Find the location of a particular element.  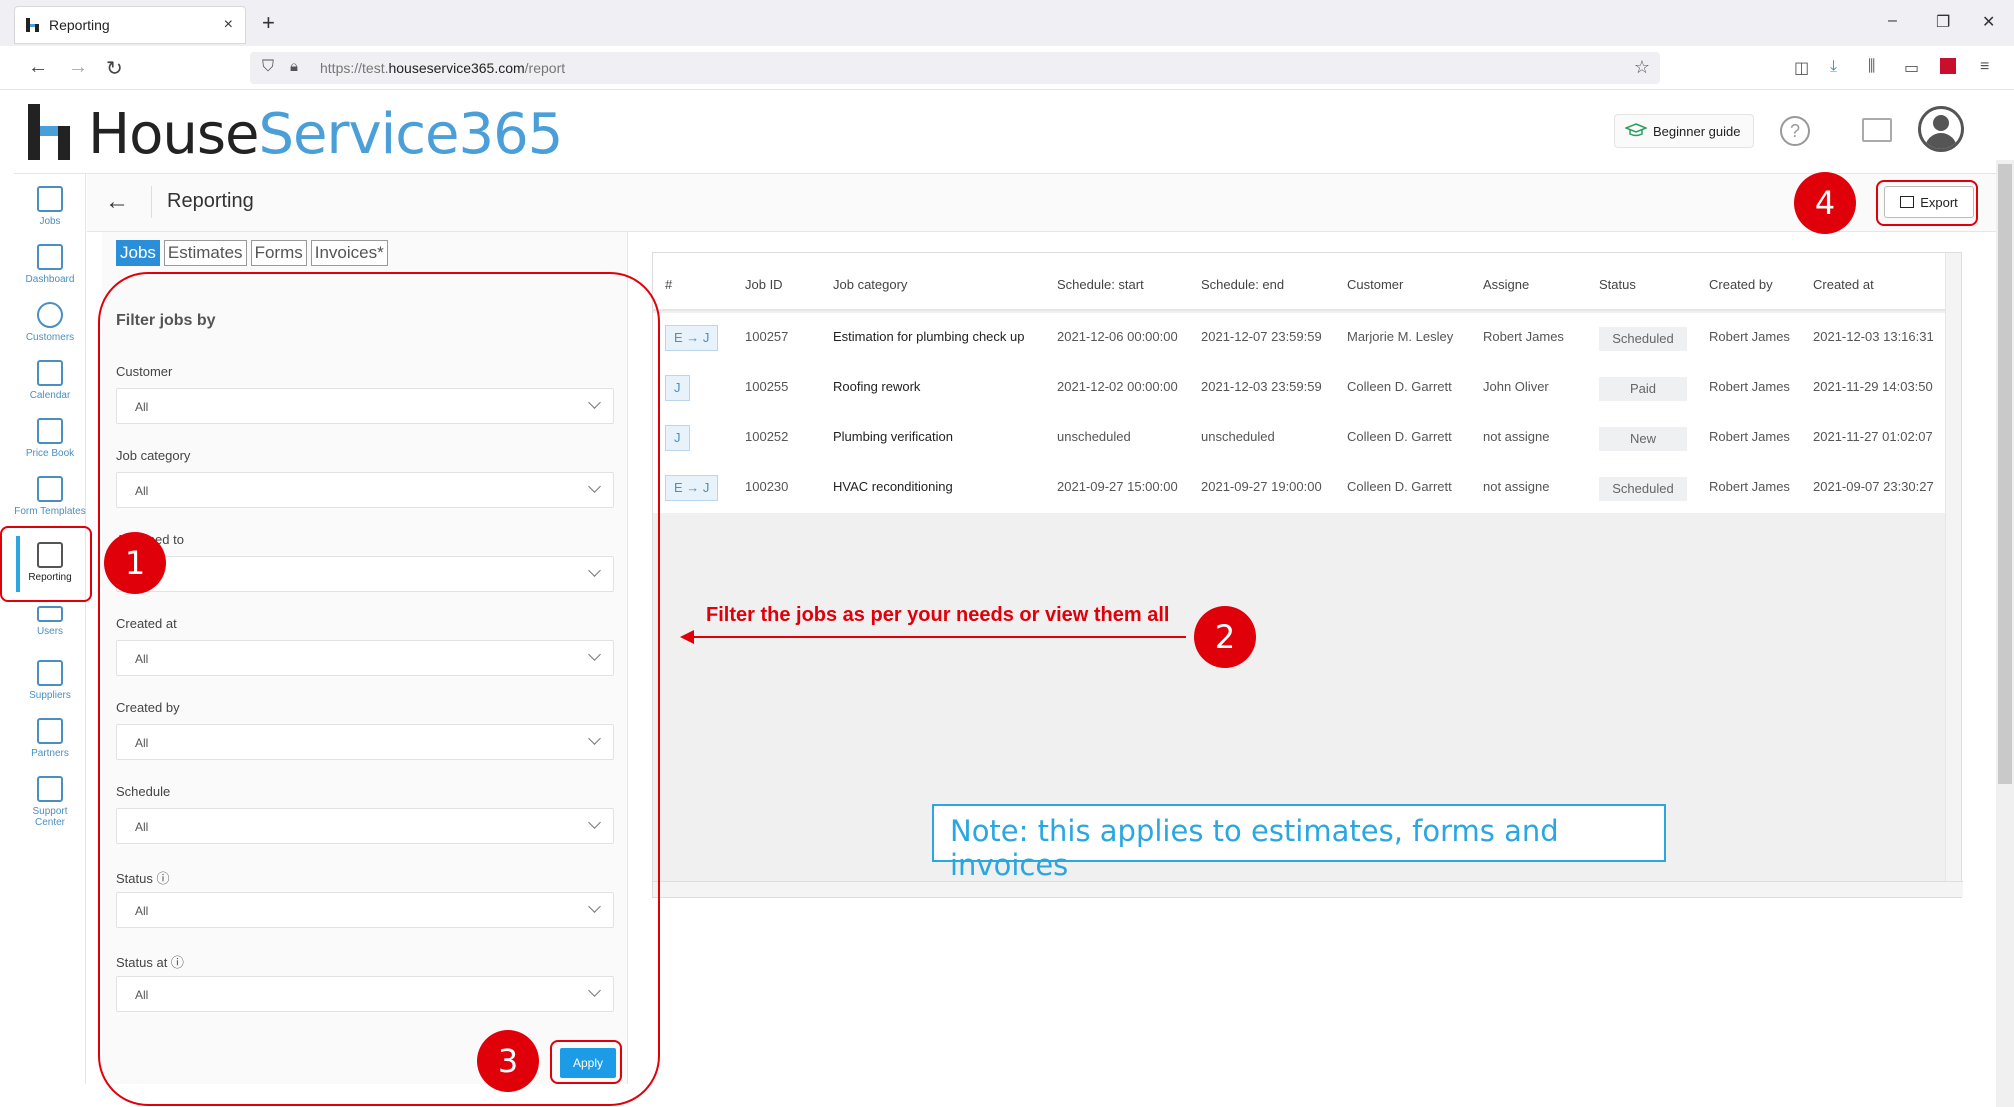

sidebar-item-customers: Customers is located at coordinates (50, 322).